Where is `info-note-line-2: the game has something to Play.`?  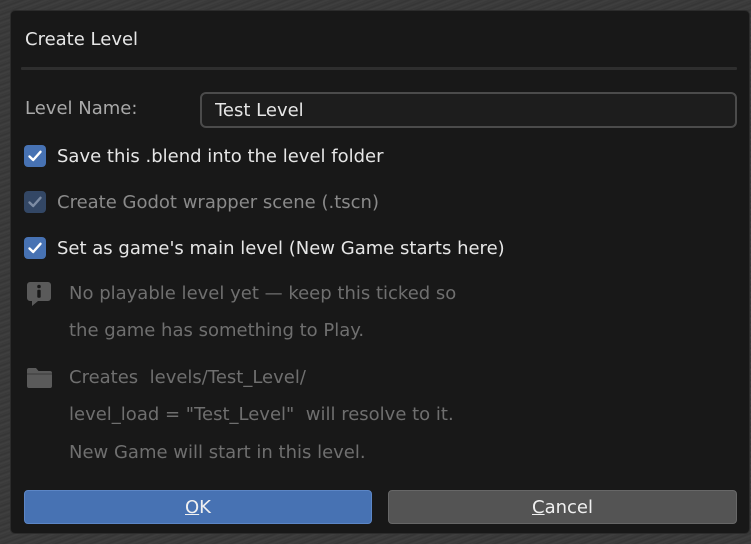 info-note-line-2: the game has something to Play. is located at coordinates (217, 330).